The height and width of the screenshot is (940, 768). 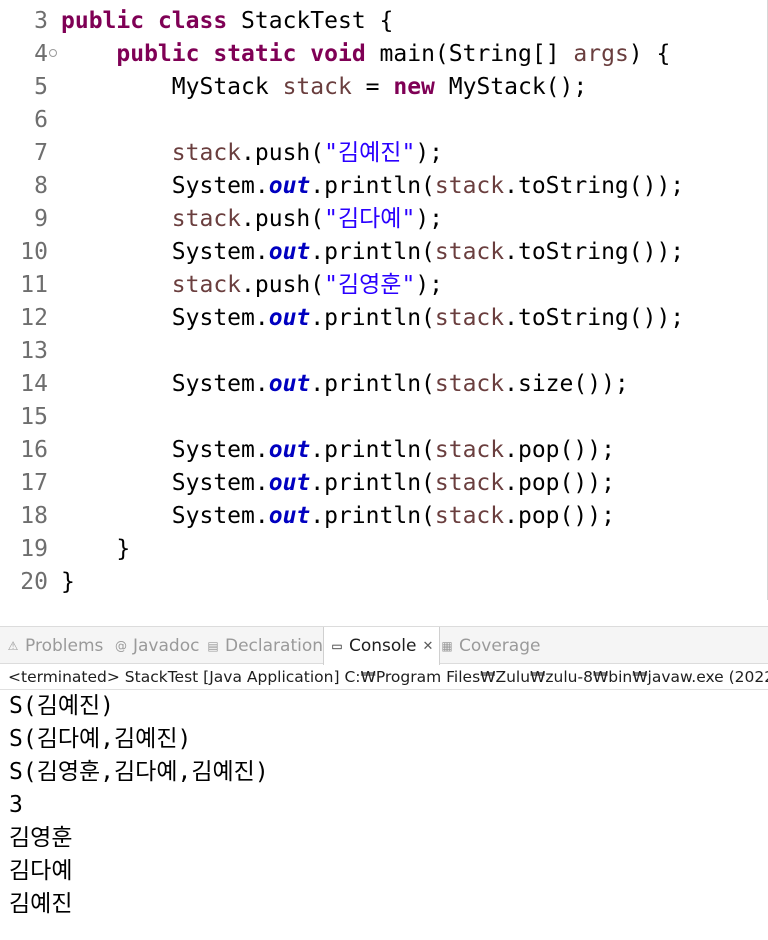 I want to click on code-line: 10 System.out.println(stack.toString());, so click(x=383, y=252).